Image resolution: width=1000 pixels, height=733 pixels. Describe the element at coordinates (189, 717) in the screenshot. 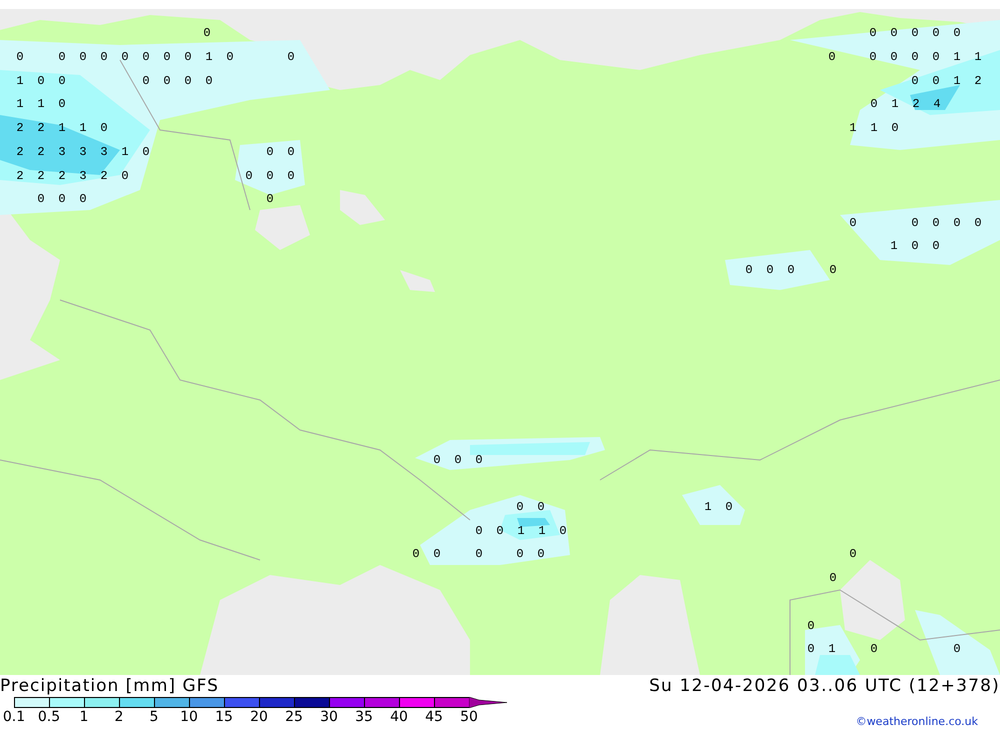

I see `legend-label: 10` at that location.